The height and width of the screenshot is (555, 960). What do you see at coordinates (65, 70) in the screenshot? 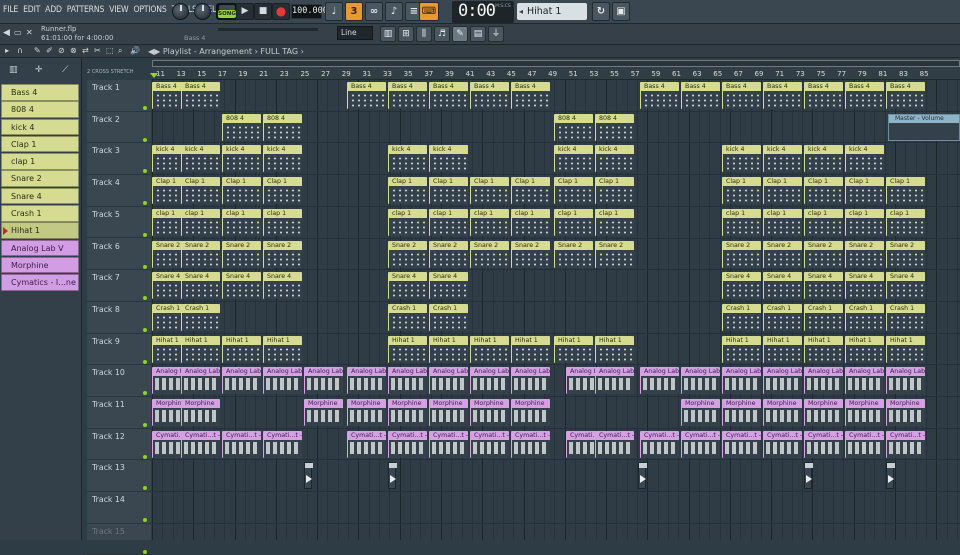
I see `automation-tab-icon: ⟋` at bounding box center [65, 70].